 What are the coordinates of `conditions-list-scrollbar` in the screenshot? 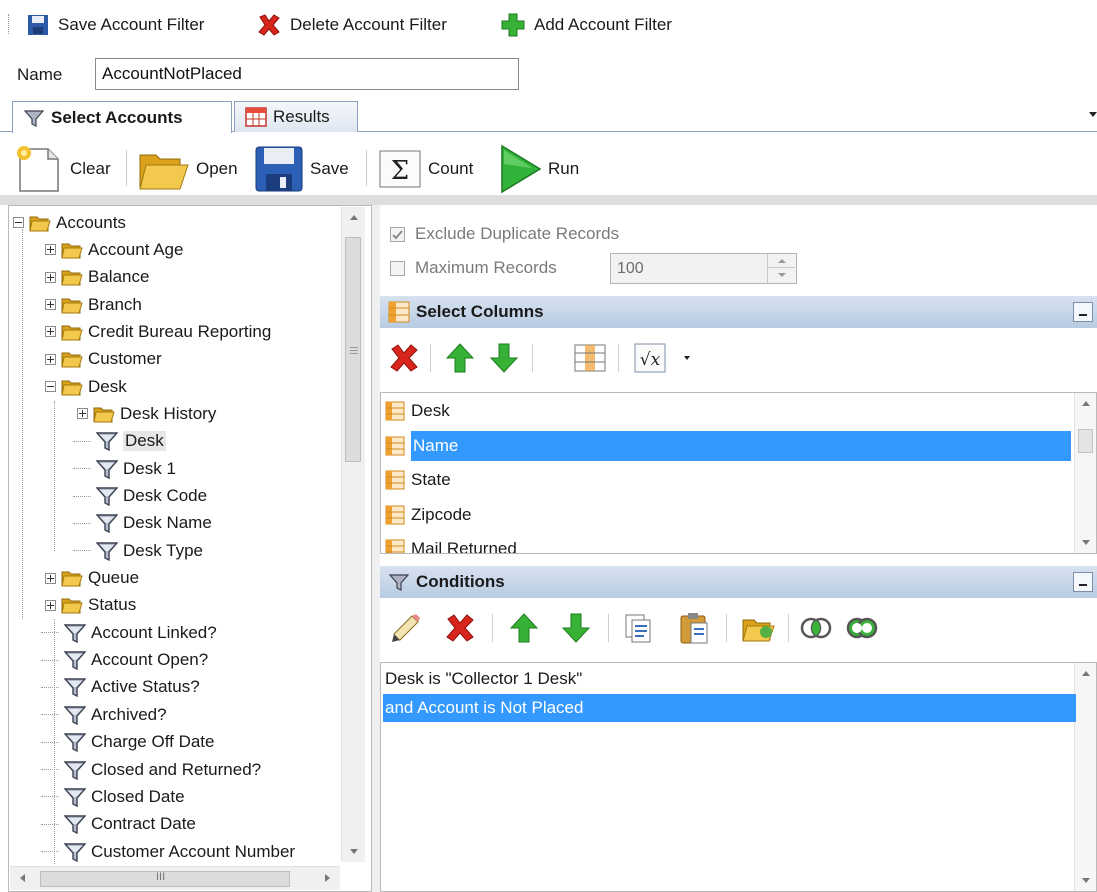 It's located at (1085, 777).